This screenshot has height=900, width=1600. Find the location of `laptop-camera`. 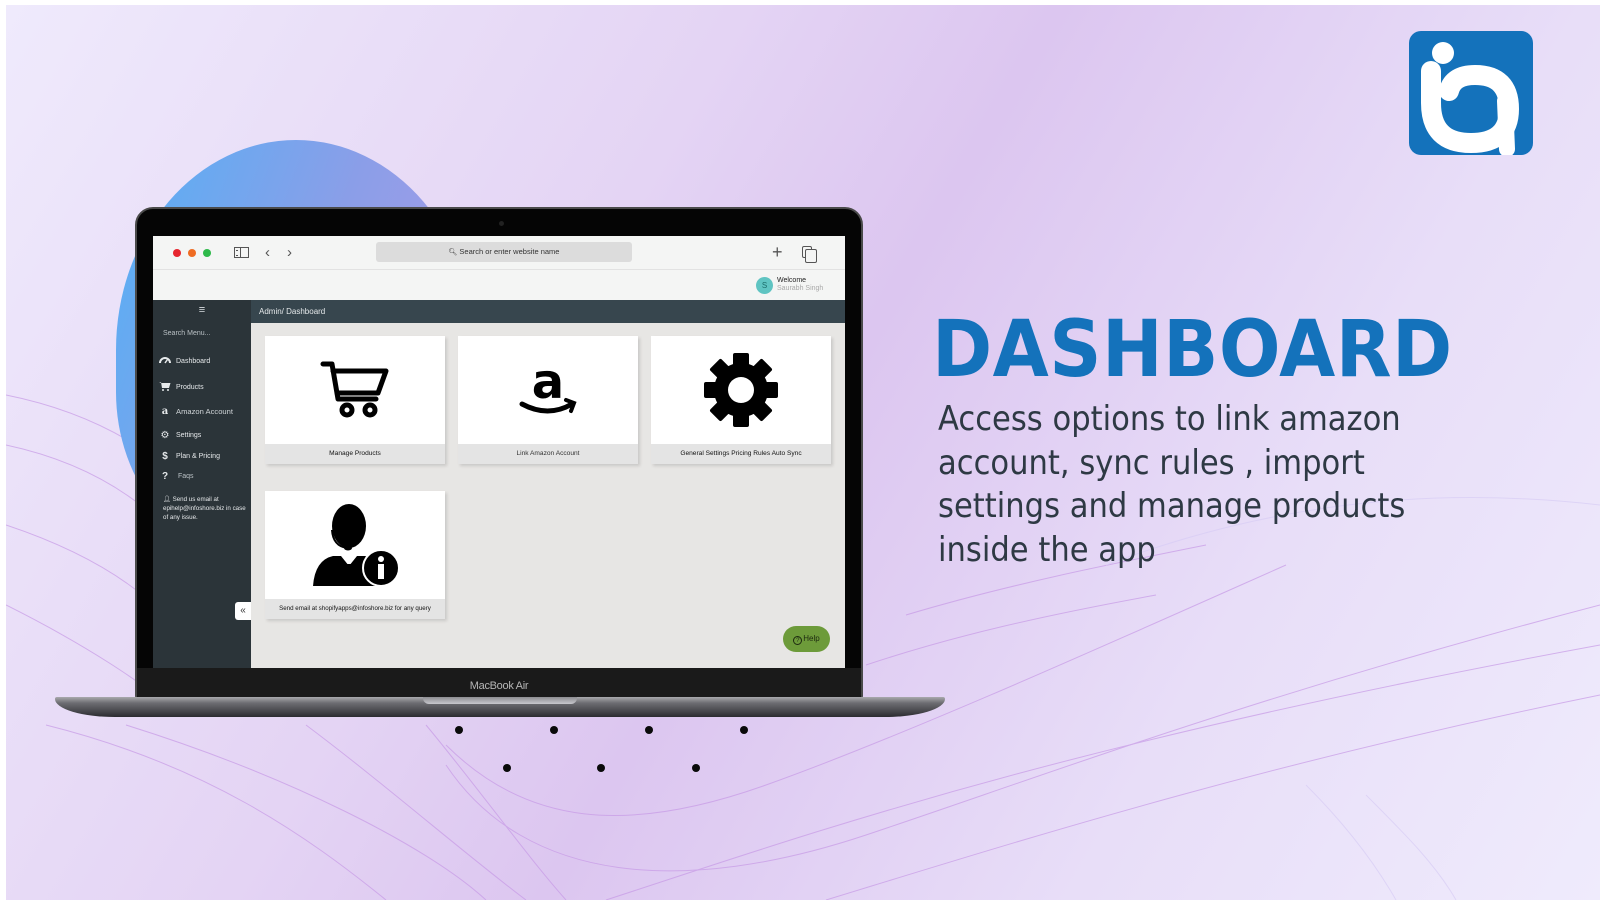

laptop-camera is located at coordinates (501, 223).